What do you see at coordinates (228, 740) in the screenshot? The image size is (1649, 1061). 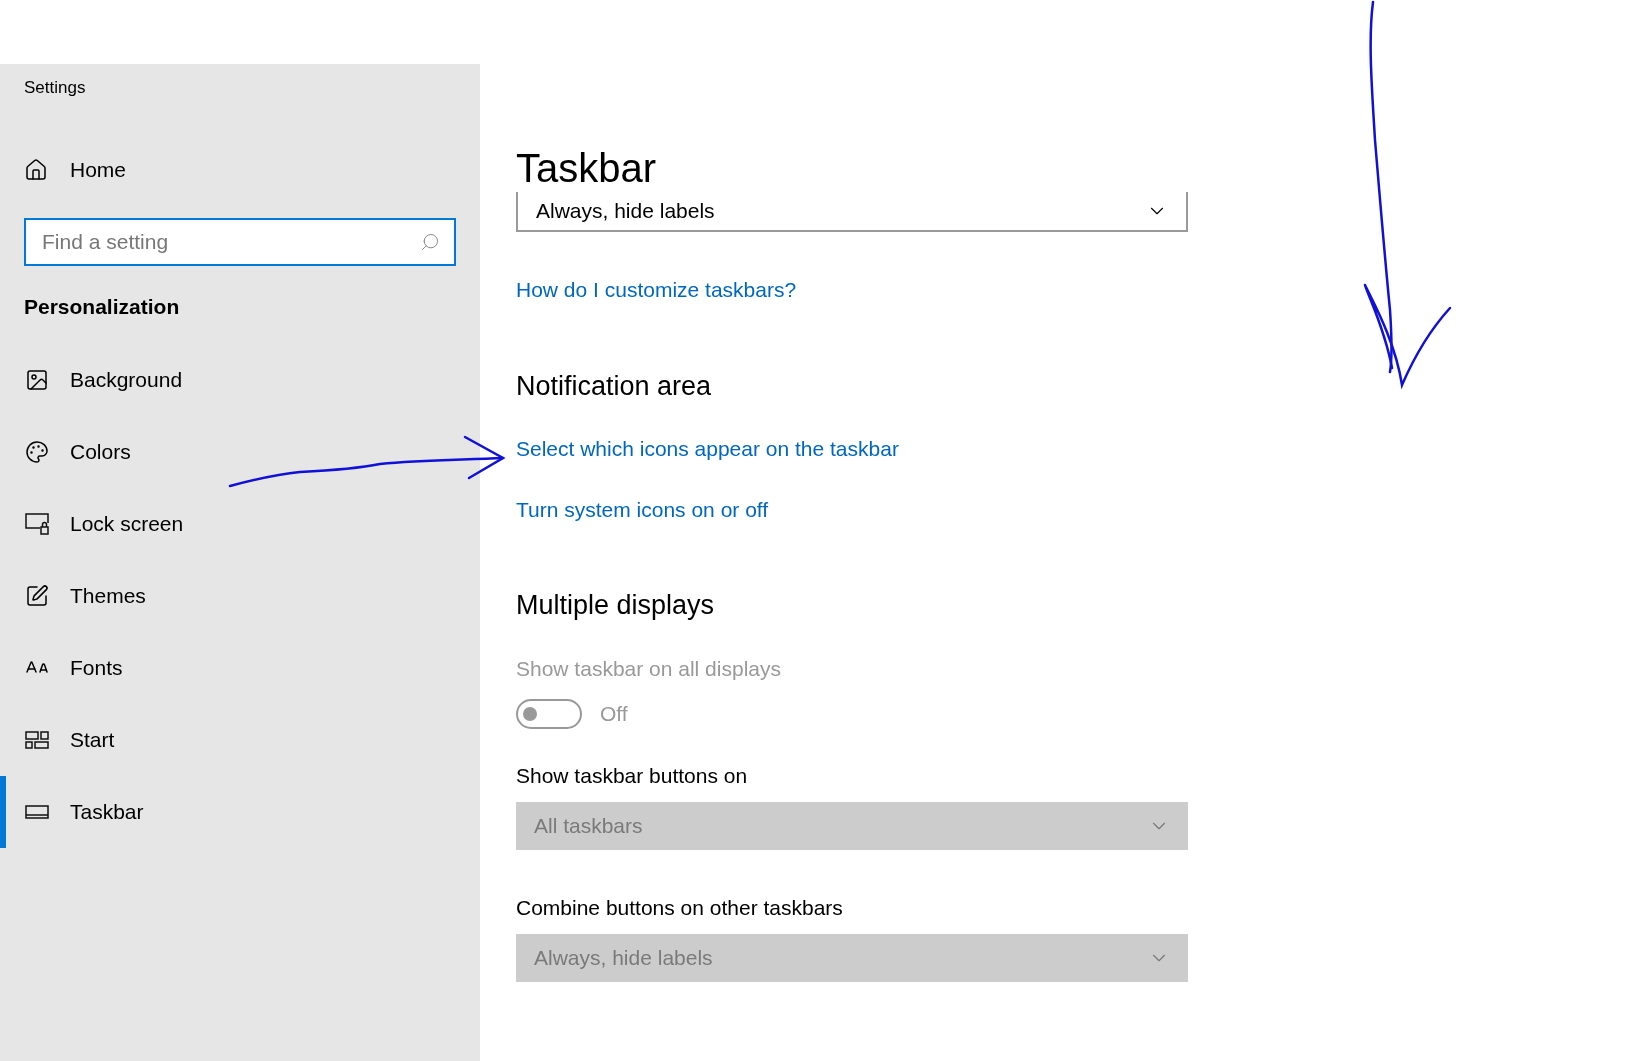 I see `sidebar-item: Start` at bounding box center [228, 740].